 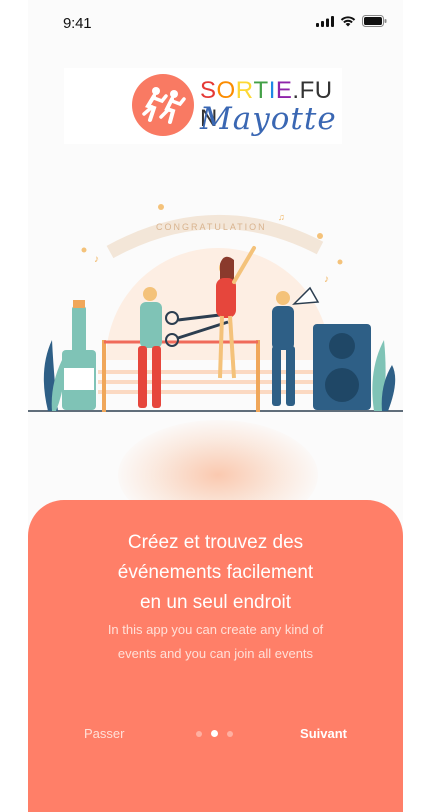 I want to click on wifi-icon, so click(x=348, y=20).